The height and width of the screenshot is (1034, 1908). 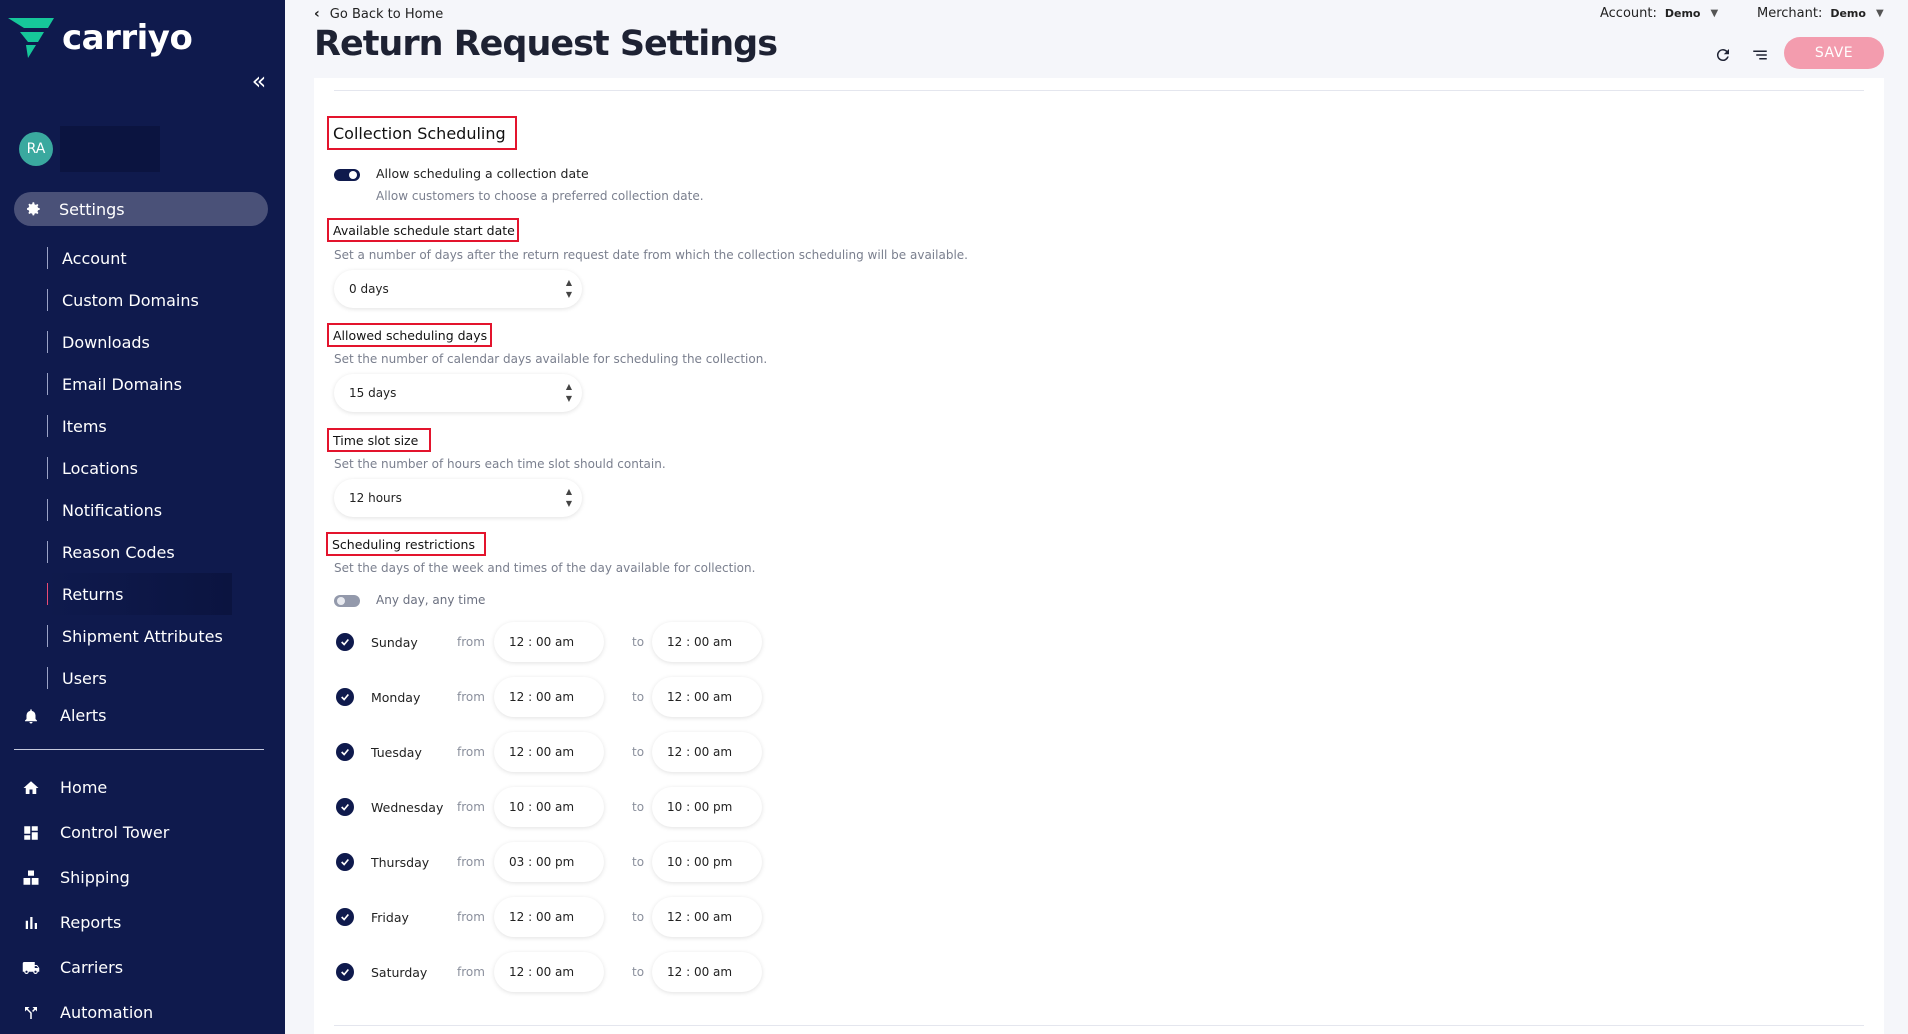 I want to click on sidebar-item-automation: Automation, so click(x=87, y=1012).